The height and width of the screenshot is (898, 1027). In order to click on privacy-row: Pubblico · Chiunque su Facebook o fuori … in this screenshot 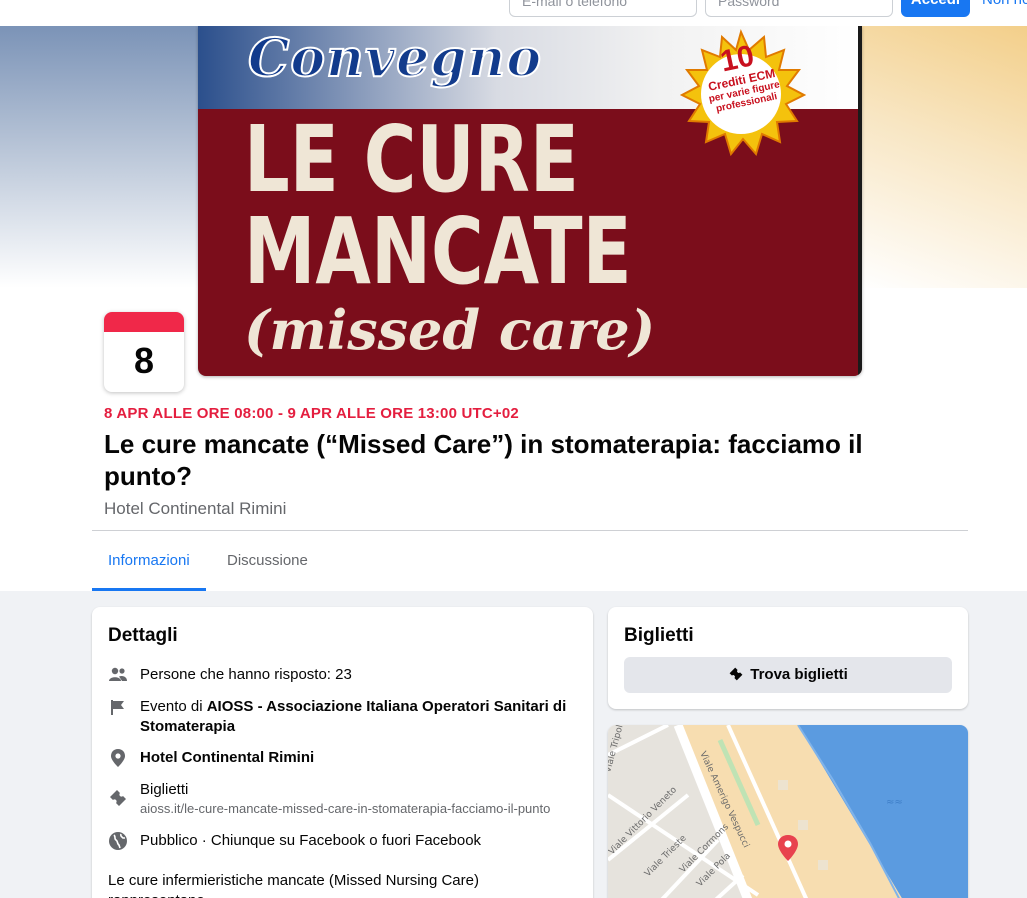, I will do `click(343, 841)`.